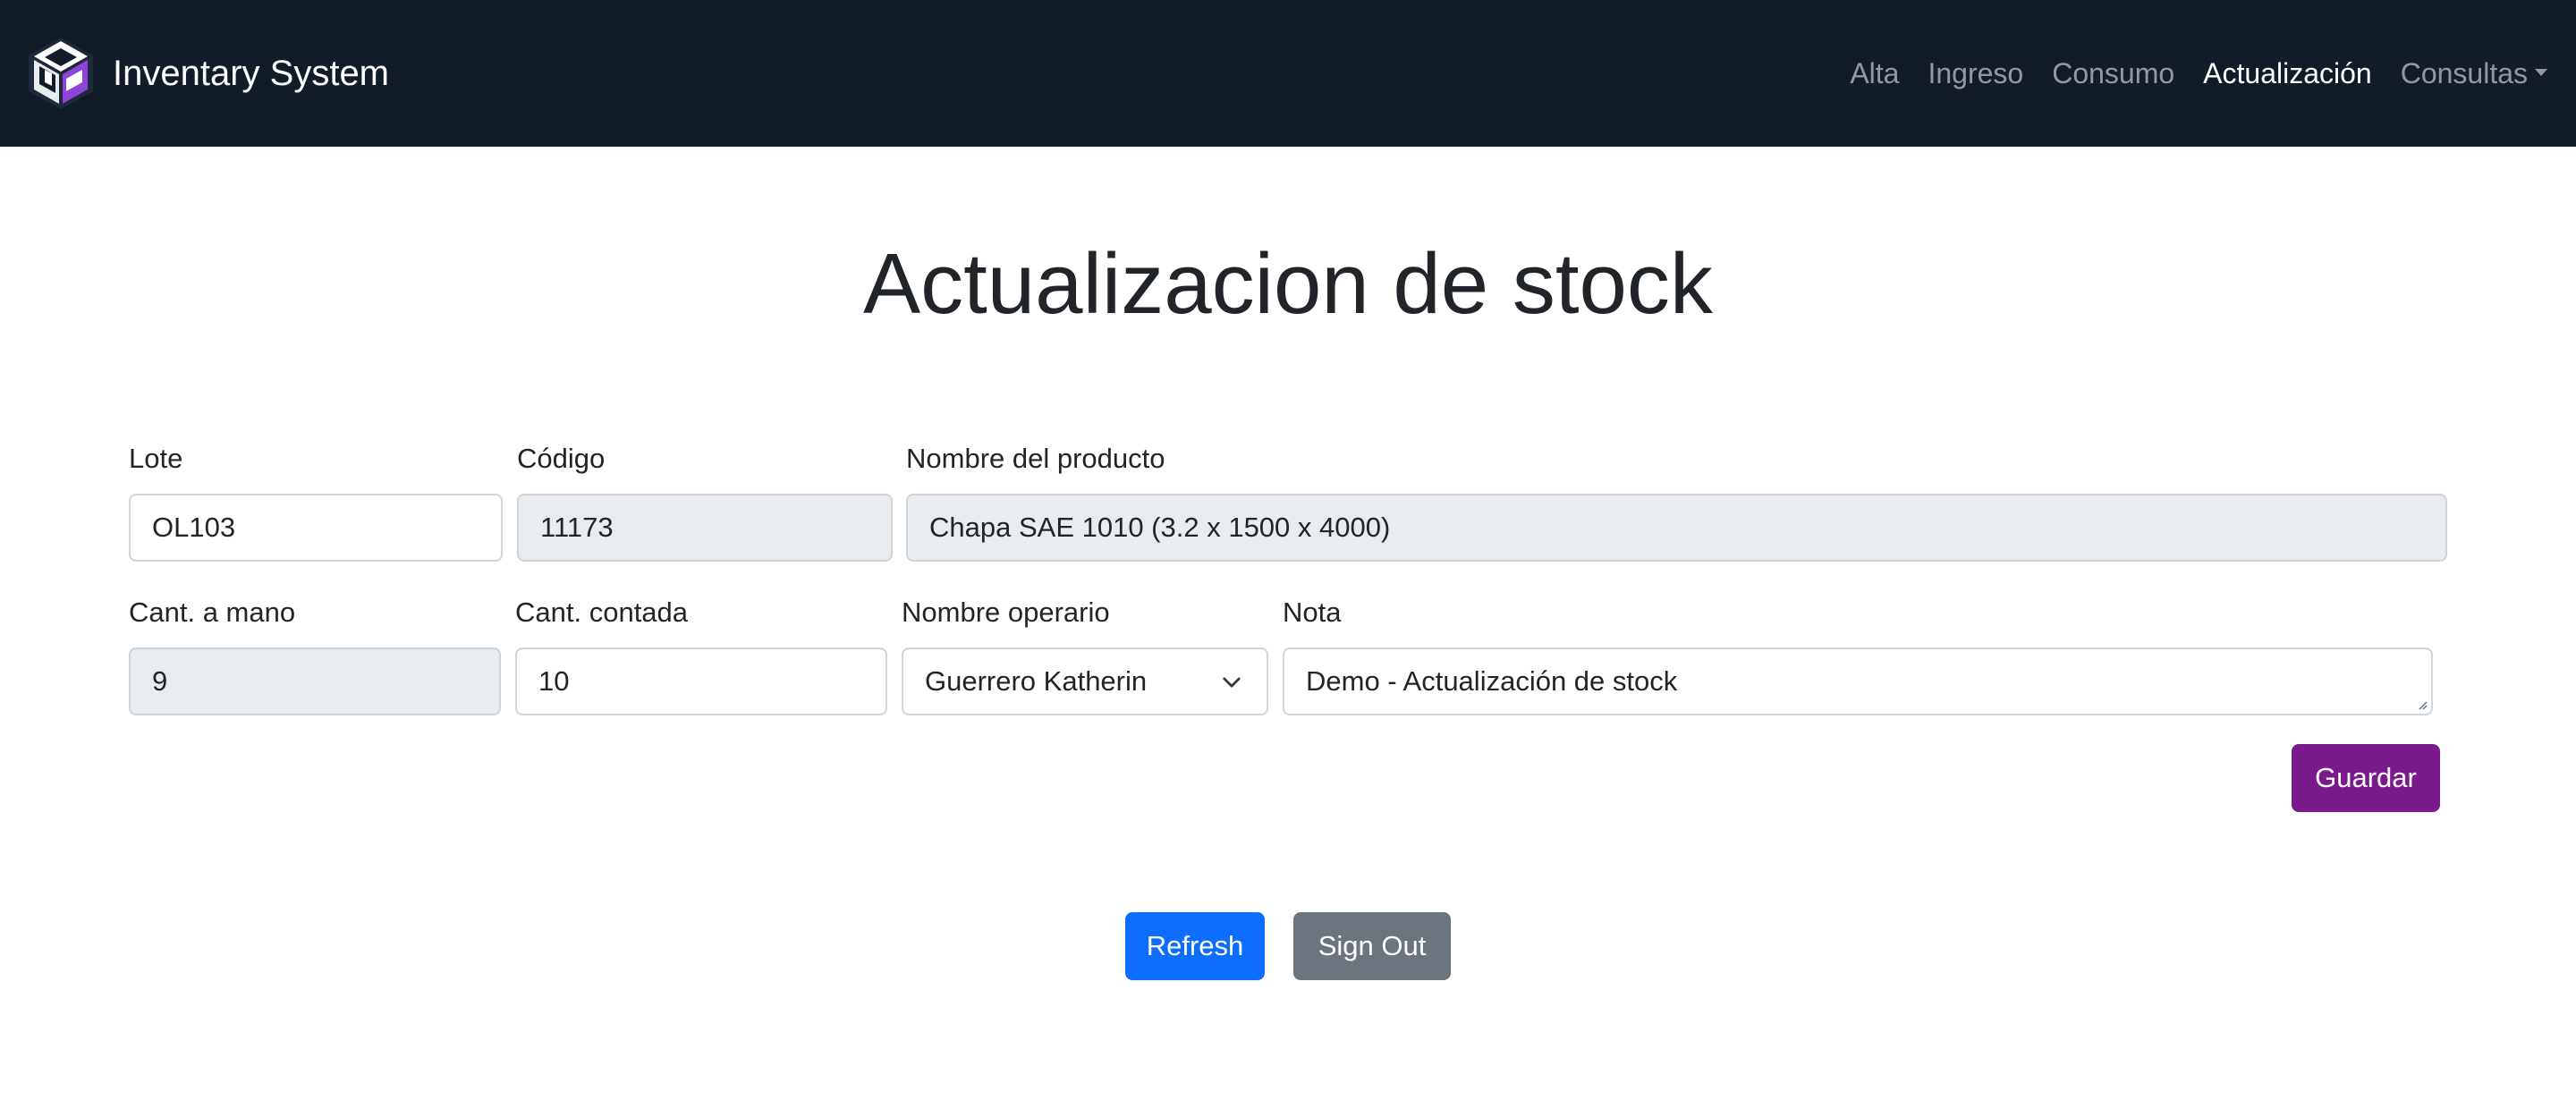 Image resolution: width=2576 pixels, height=1100 pixels. What do you see at coordinates (705, 528) in the screenshot?
I see `codigo-input: 11173` at bounding box center [705, 528].